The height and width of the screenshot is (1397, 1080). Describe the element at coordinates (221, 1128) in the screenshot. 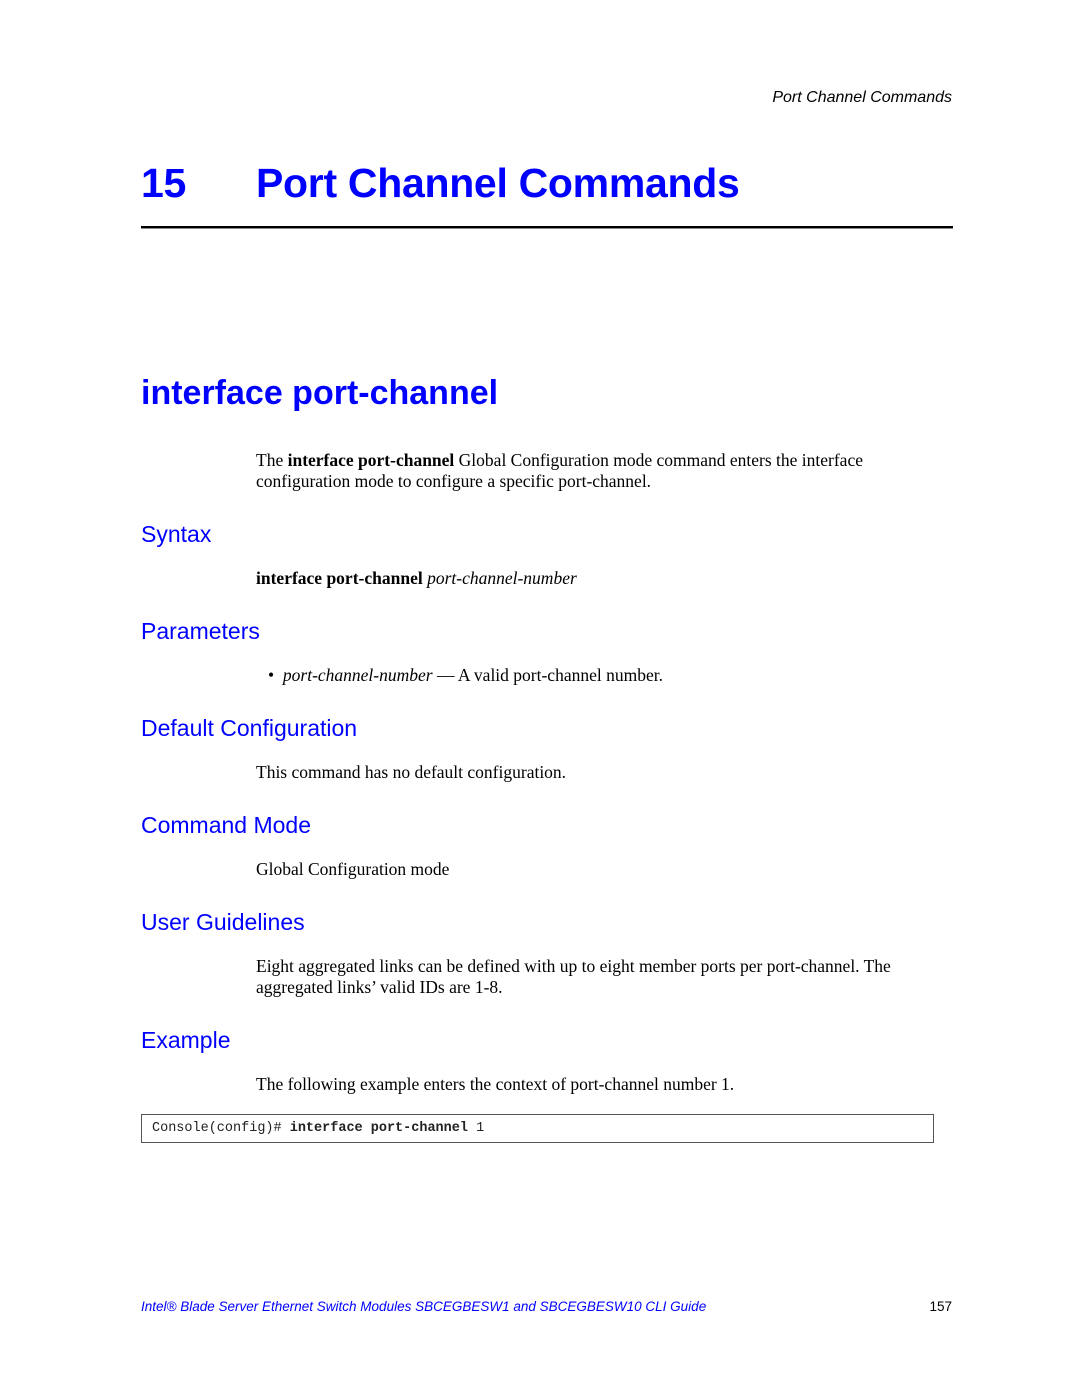

I see `code-prompt: Console(config)#` at that location.